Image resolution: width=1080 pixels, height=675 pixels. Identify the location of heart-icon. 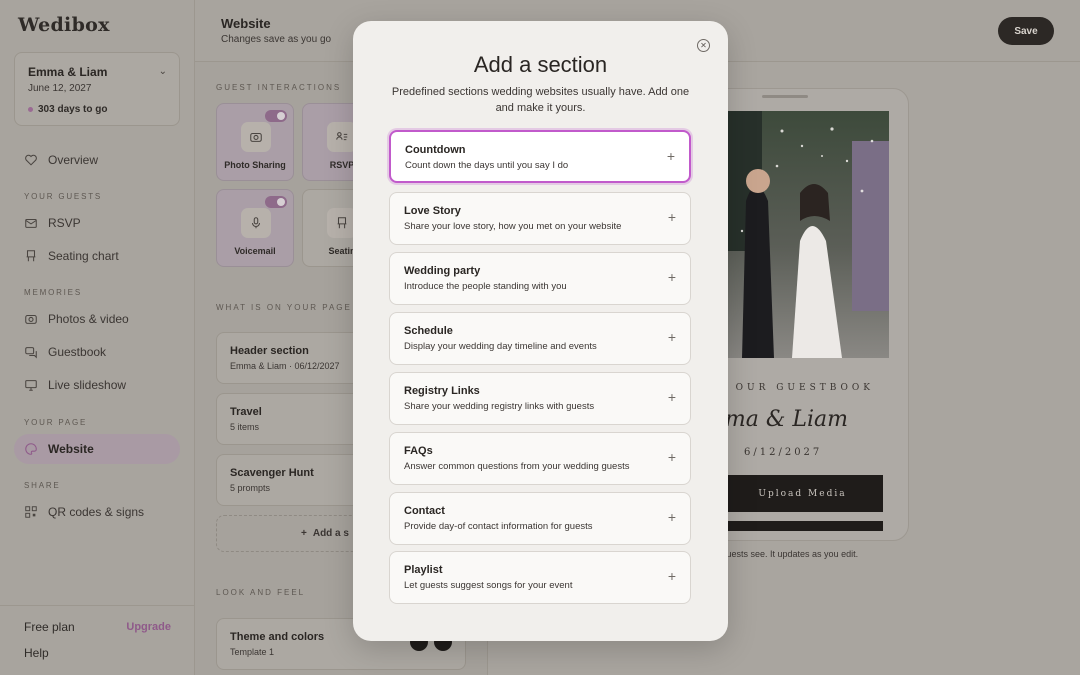
(31, 160).